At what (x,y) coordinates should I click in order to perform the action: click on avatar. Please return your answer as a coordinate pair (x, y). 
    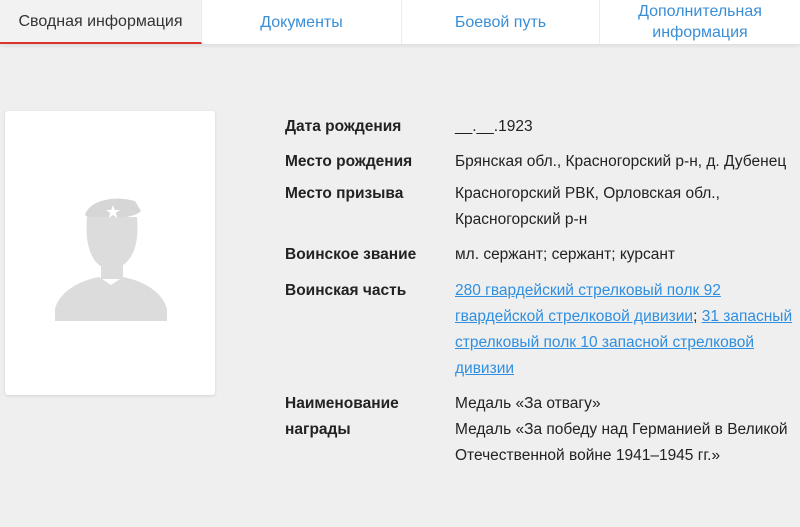
    Looking at the image, I should click on (110, 253).